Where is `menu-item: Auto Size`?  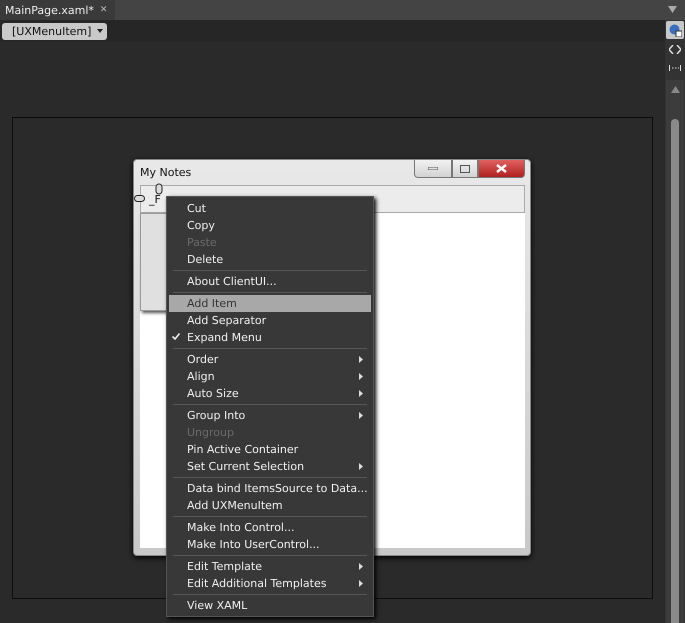 menu-item: Auto Size is located at coordinates (270, 393).